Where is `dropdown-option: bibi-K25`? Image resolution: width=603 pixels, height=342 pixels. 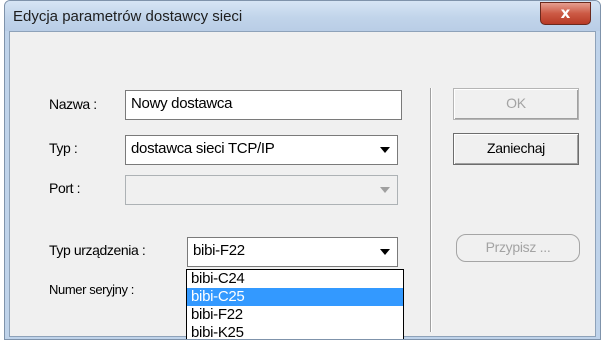 dropdown-option: bibi-K25 is located at coordinates (295, 331).